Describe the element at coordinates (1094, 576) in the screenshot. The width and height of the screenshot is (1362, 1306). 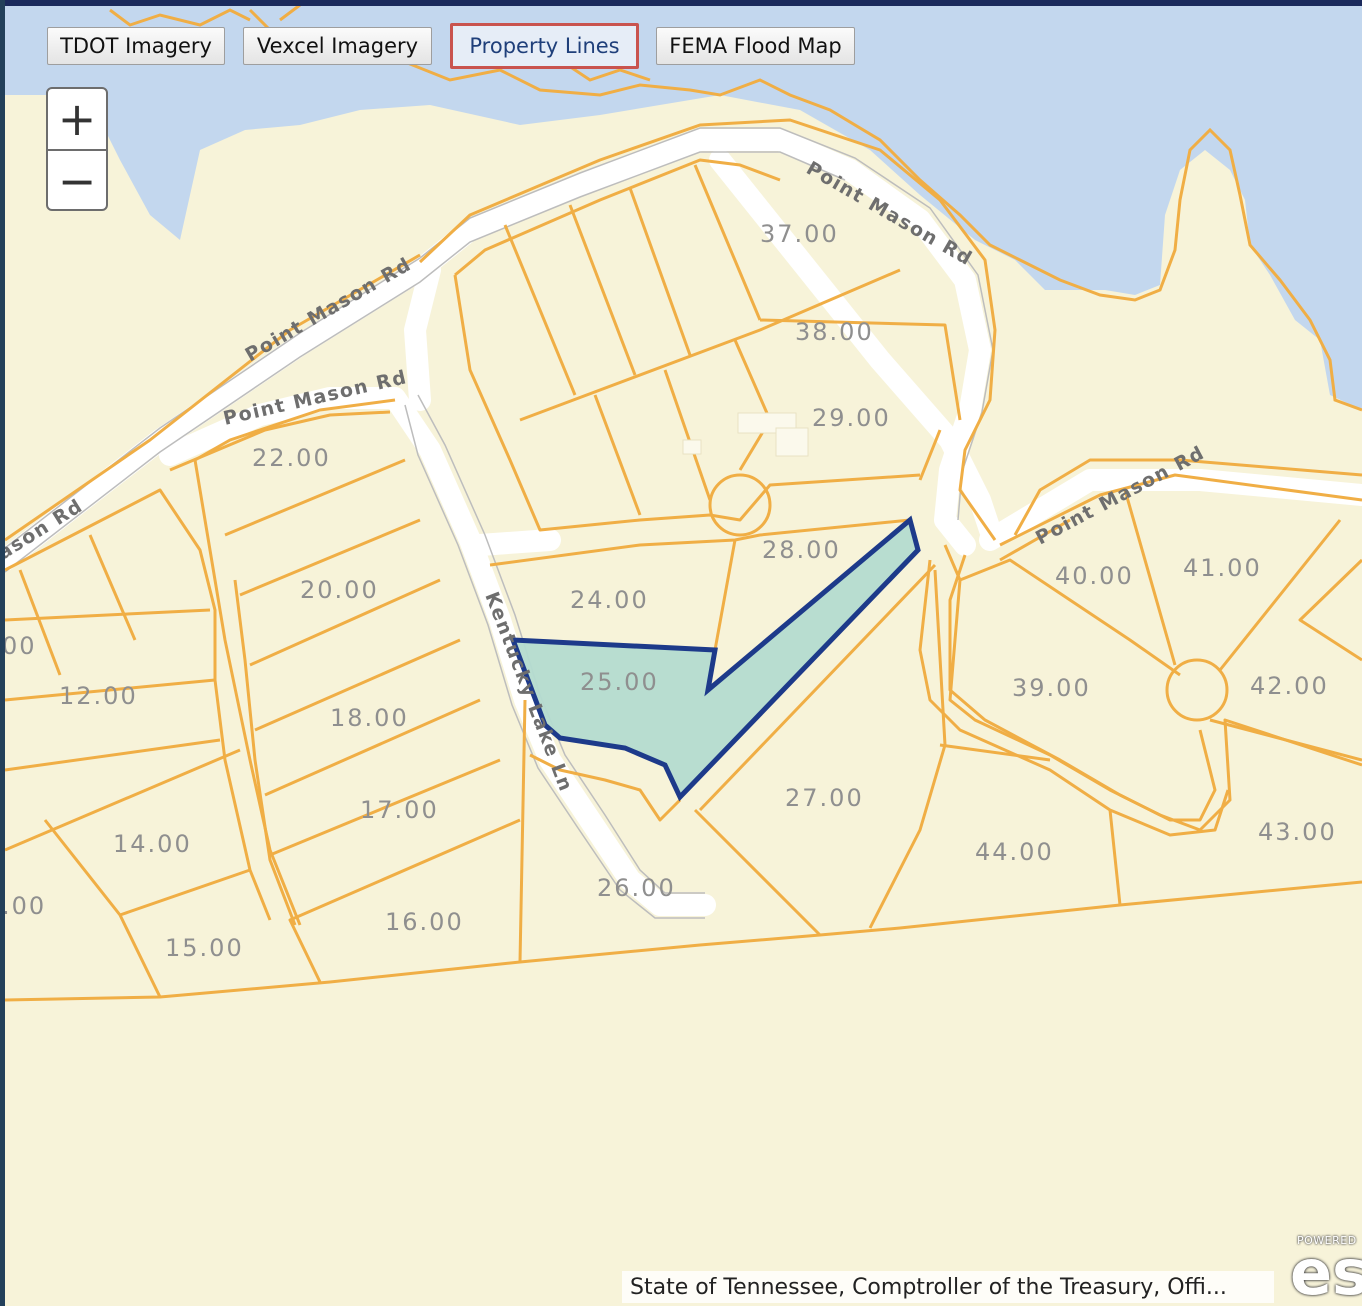
I see `parcel-label-40: 40.00` at that location.